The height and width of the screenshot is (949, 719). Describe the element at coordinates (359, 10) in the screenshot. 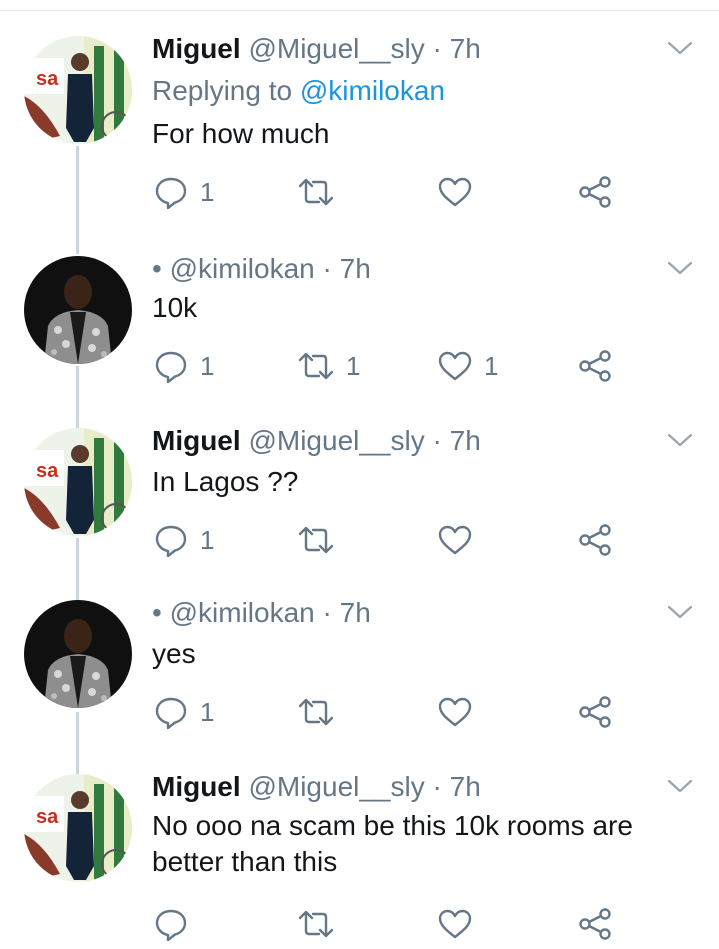

I see `top-divider` at that location.